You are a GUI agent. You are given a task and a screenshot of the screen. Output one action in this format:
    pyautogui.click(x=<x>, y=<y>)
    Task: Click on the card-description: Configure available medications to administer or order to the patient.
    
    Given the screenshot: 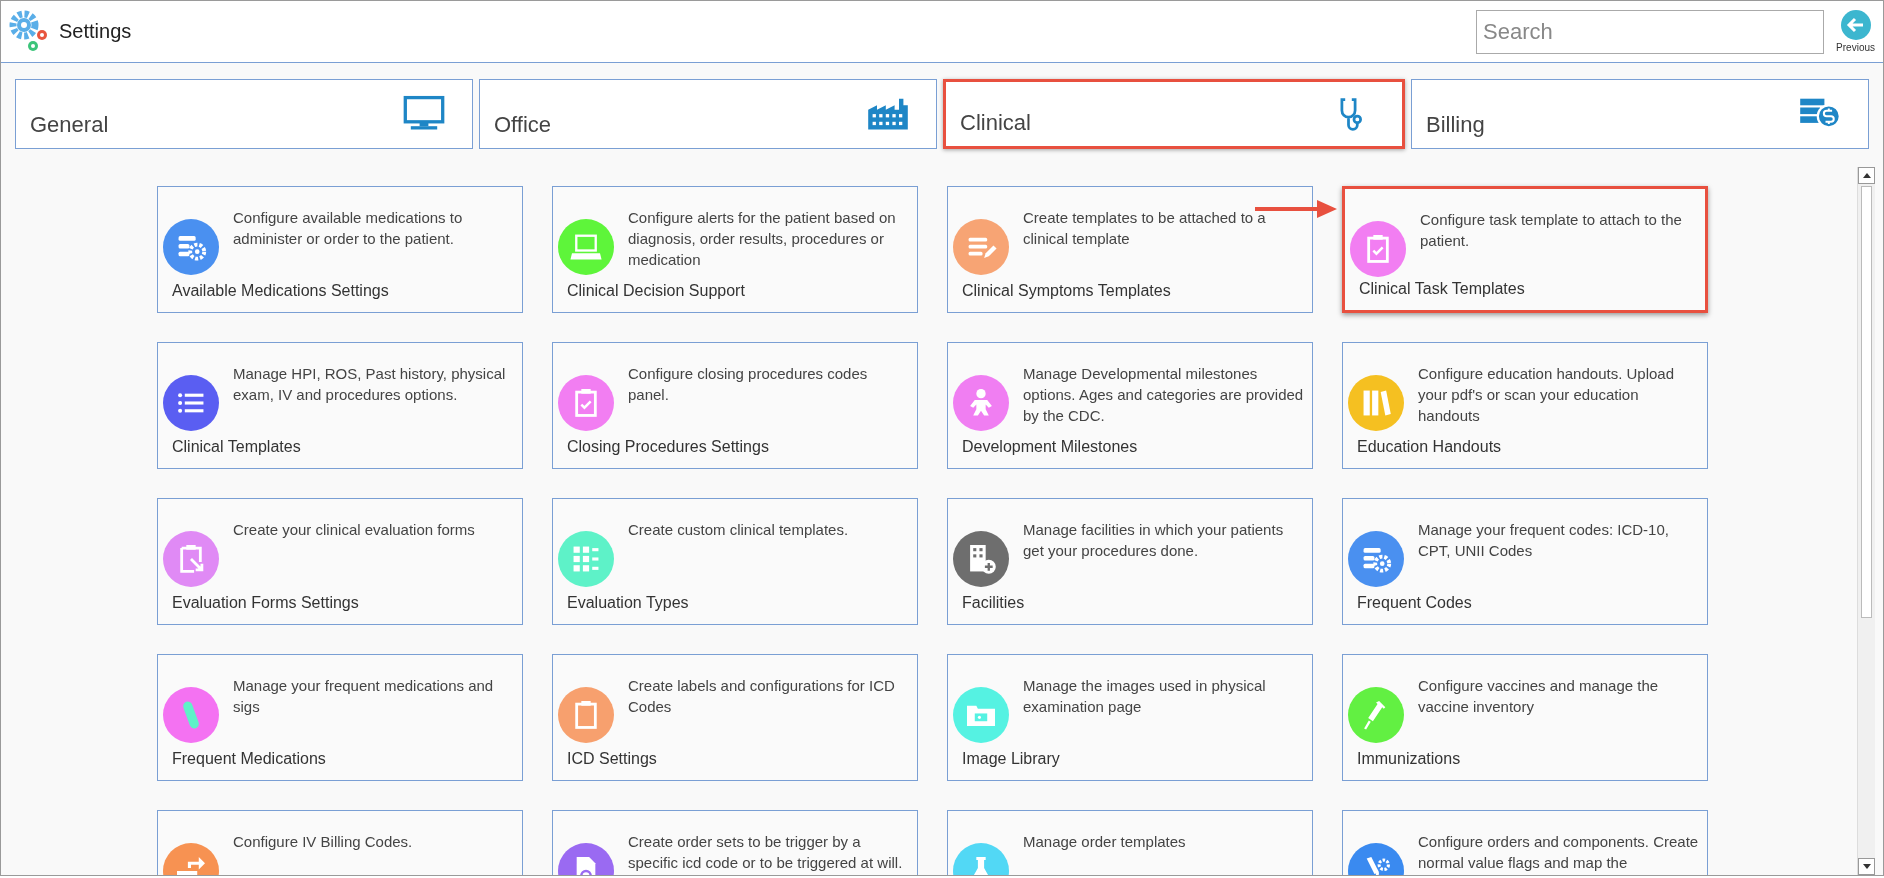 What is the action you would take?
    pyautogui.click(x=348, y=228)
    